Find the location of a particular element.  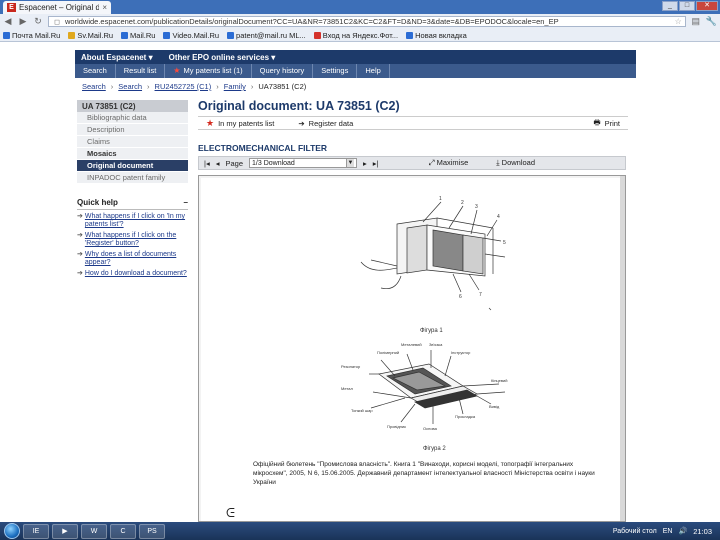

bookmark-item: Mail.Ru is located at coordinates (138, 35).